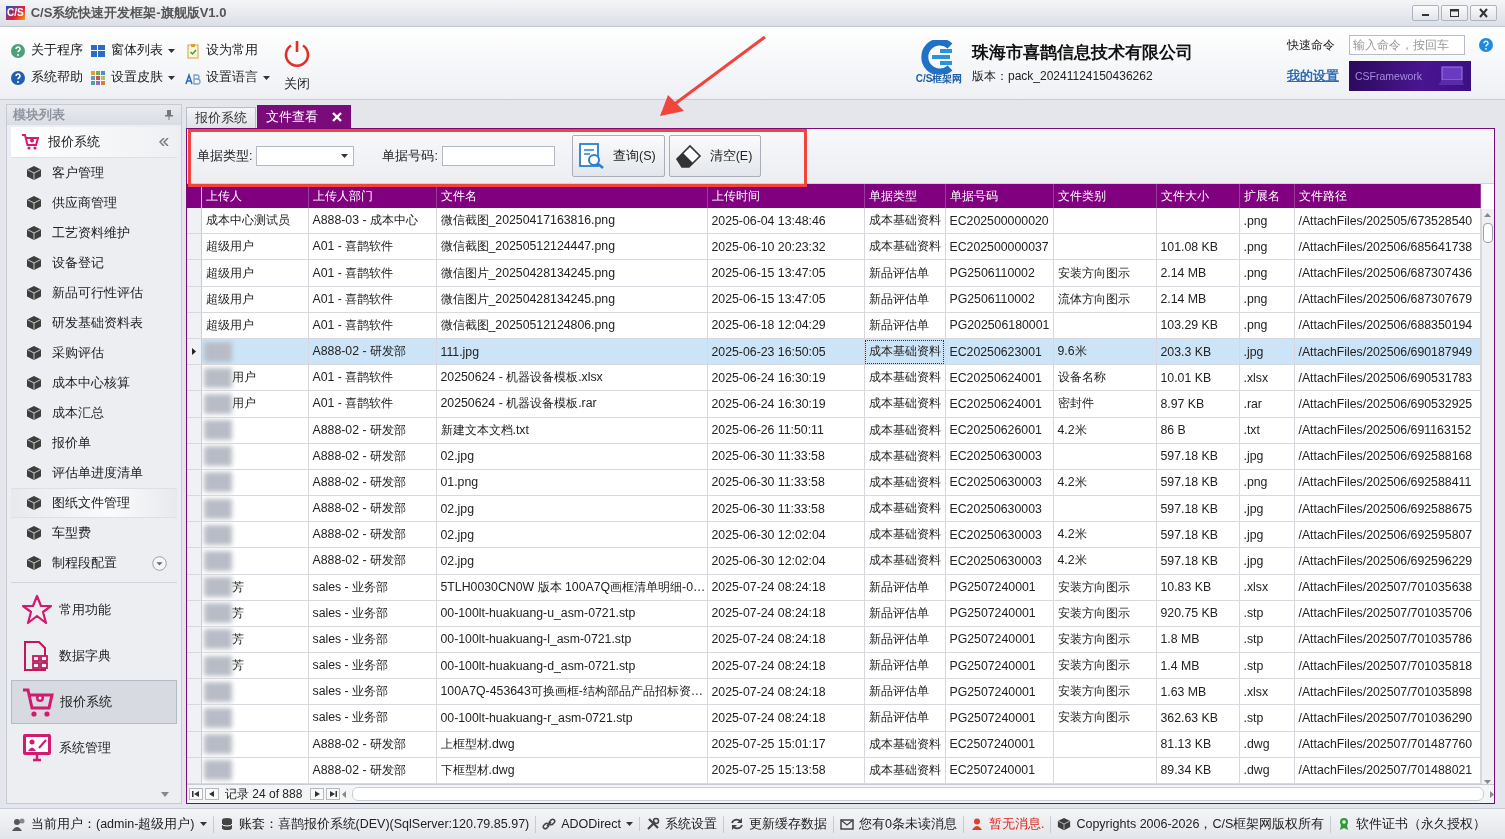 This screenshot has width=1505, height=839. I want to click on row-indicator-icon, so click(193, 352).